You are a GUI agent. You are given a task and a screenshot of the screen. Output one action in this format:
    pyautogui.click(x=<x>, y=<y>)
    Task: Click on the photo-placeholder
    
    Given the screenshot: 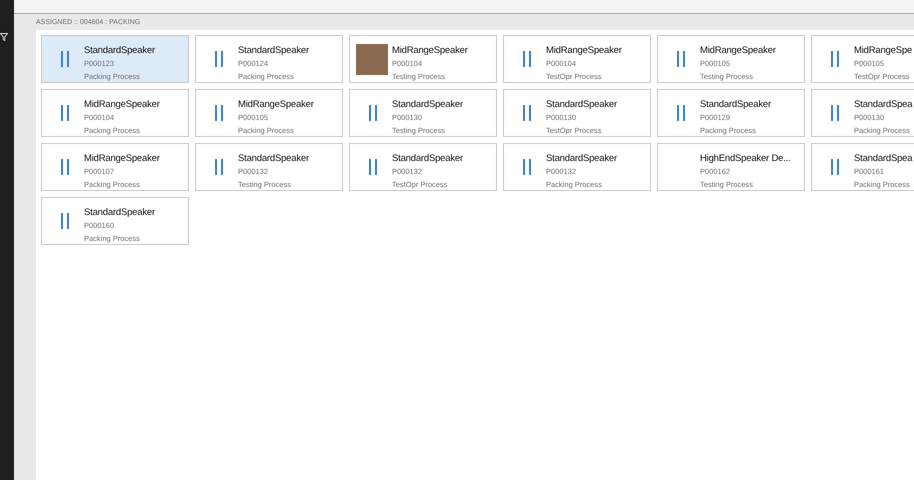 What is the action you would take?
    pyautogui.click(x=372, y=59)
    